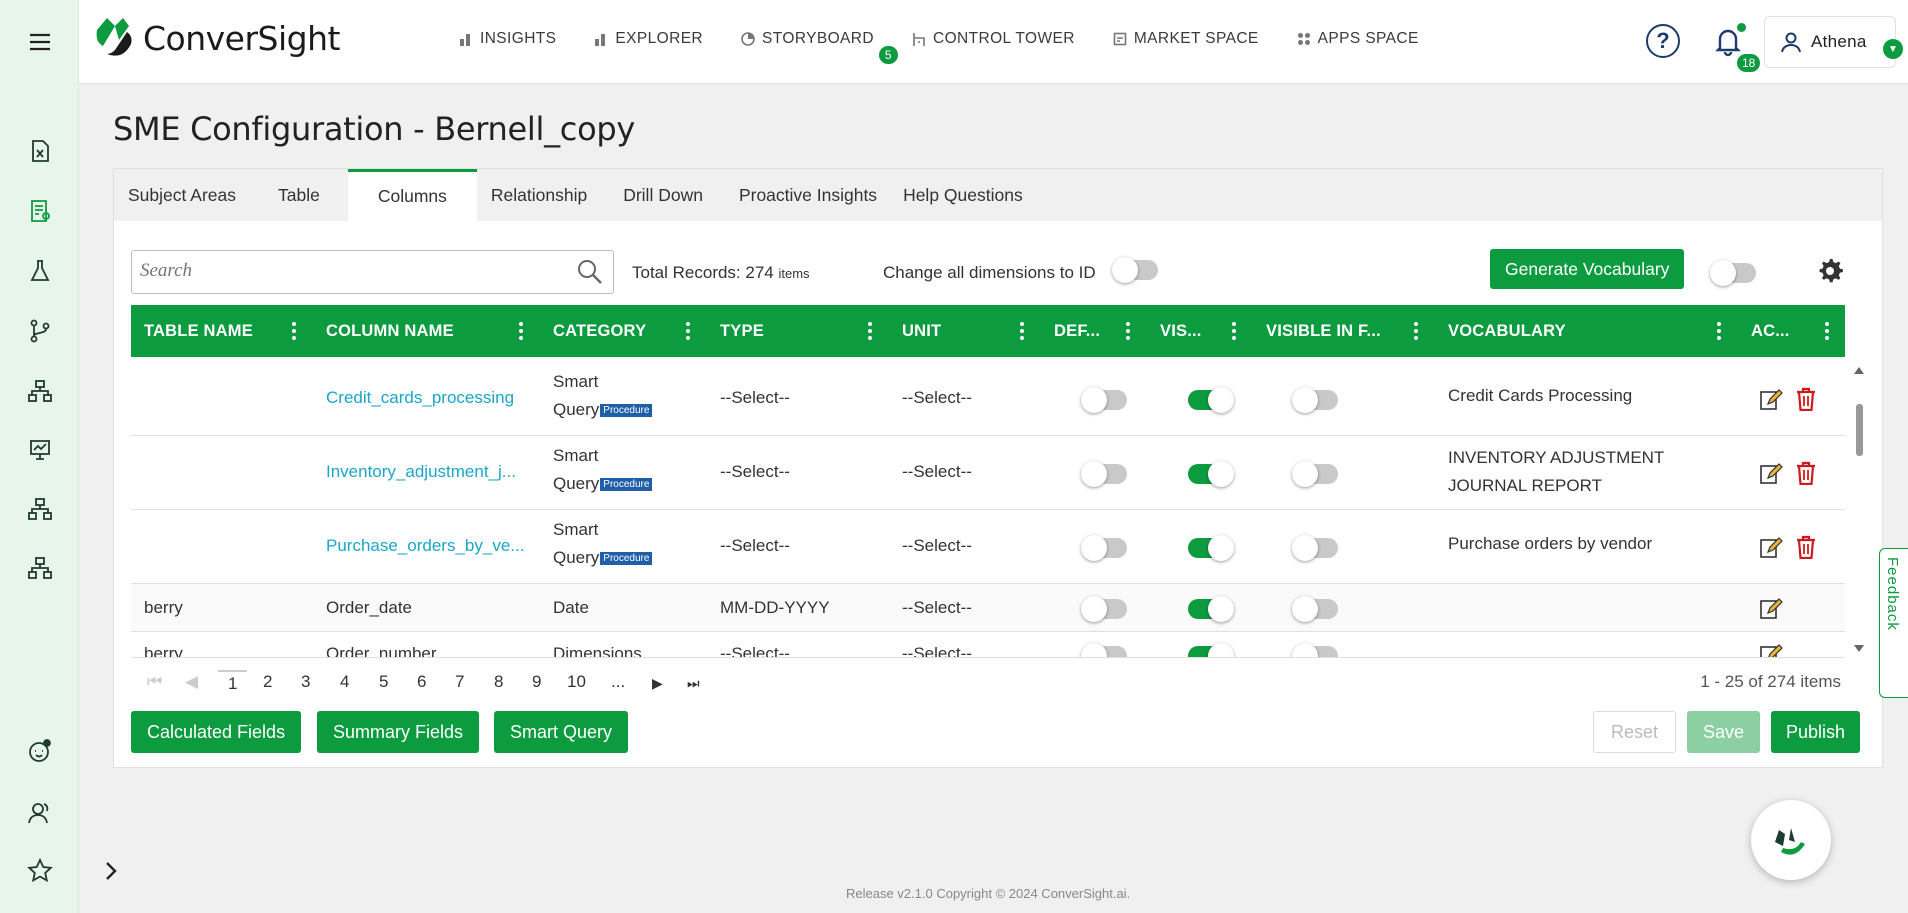 This screenshot has height=913, width=1908. I want to click on col-header-column-name: COLUMN NAME, so click(390, 331).